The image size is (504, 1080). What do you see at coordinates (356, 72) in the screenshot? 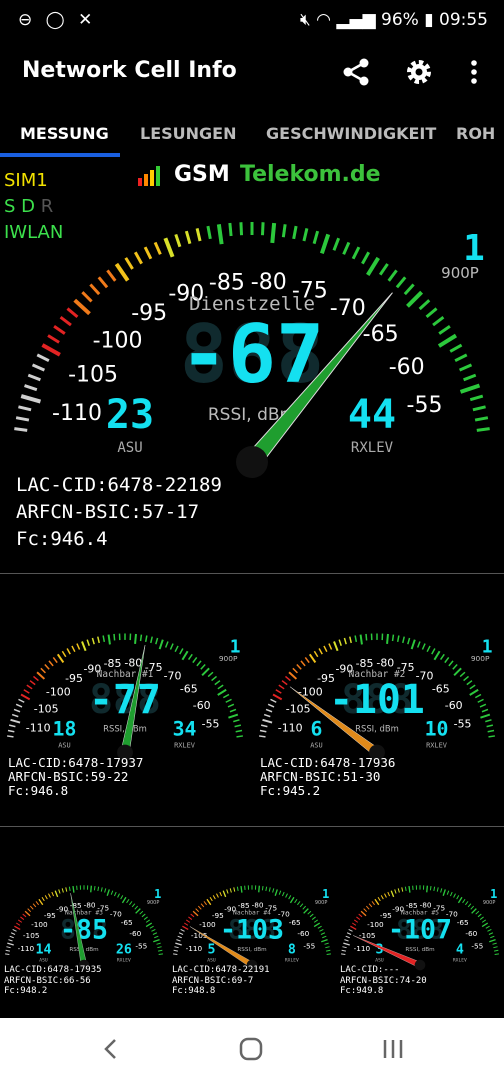
I see `share-icon` at bounding box center [356, 72].